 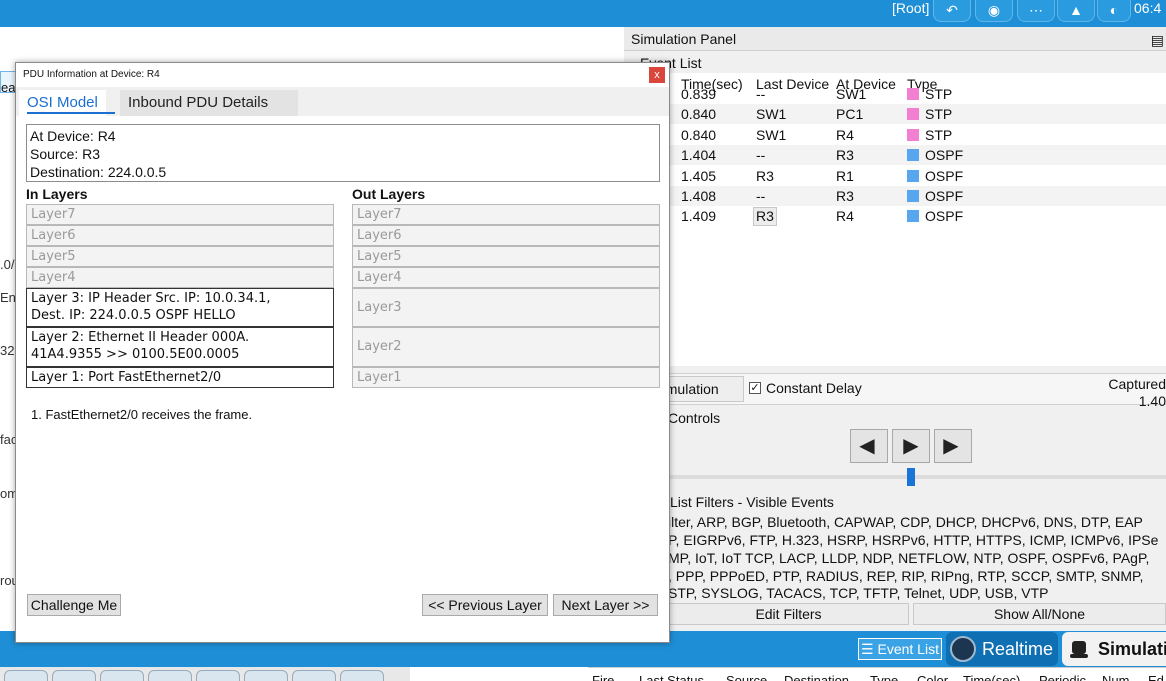 What do you see at coordinates (151, 298) in the screenshot?
I see `in-layer-3-line1: Layer 3: IP Header Src. IP: 10.0.34.1,` at bounding box center [151, 298].